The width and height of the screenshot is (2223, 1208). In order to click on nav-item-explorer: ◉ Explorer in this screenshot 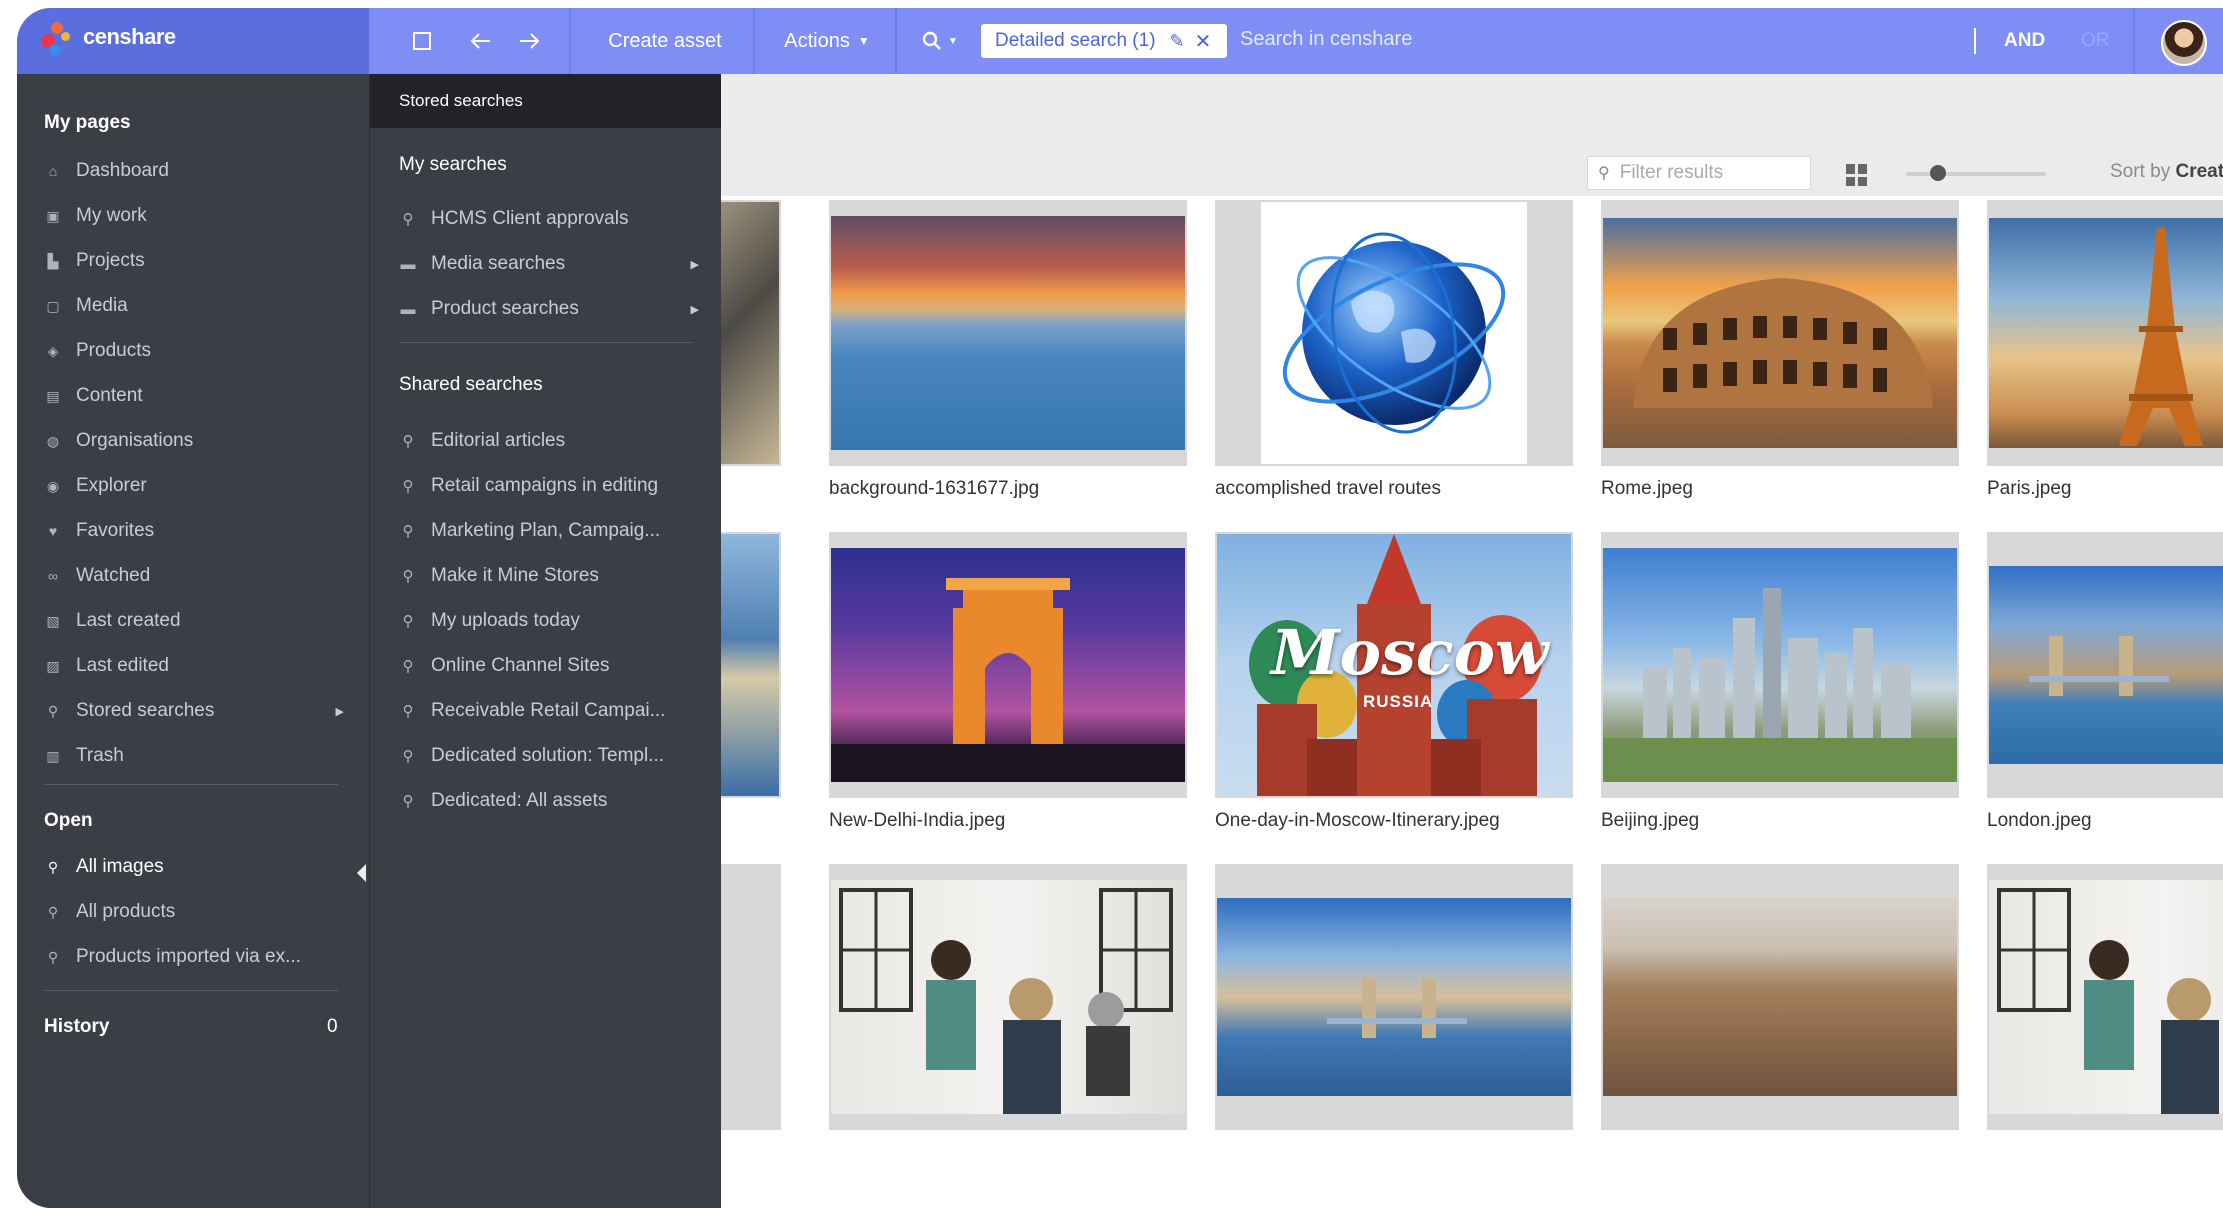, I will do `click(199, 486)`.